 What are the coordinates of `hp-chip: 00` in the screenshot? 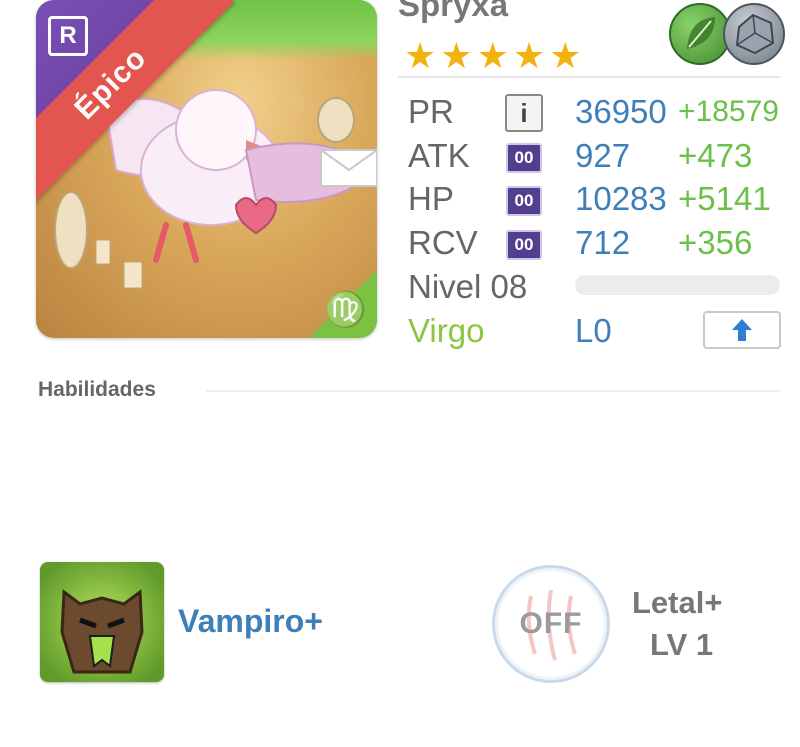 It's located at (524, 201).